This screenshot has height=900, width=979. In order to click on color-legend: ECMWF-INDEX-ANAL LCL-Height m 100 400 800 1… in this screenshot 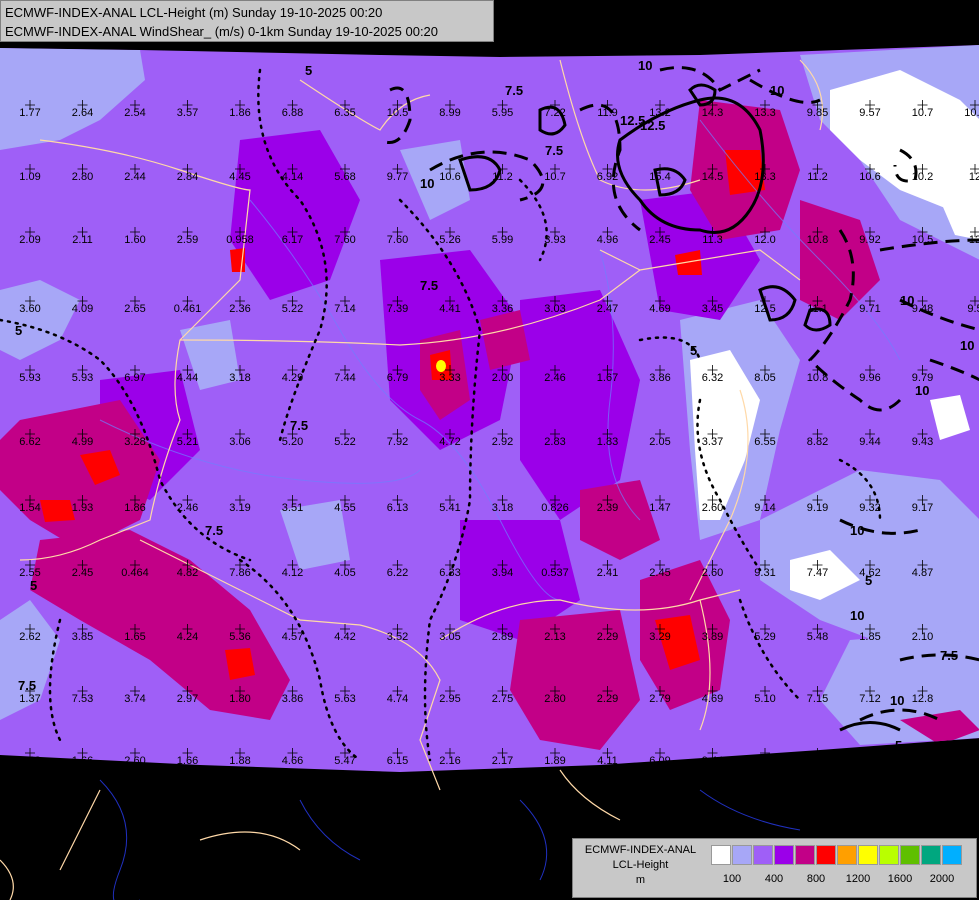, I will do `click(774, 868)`.